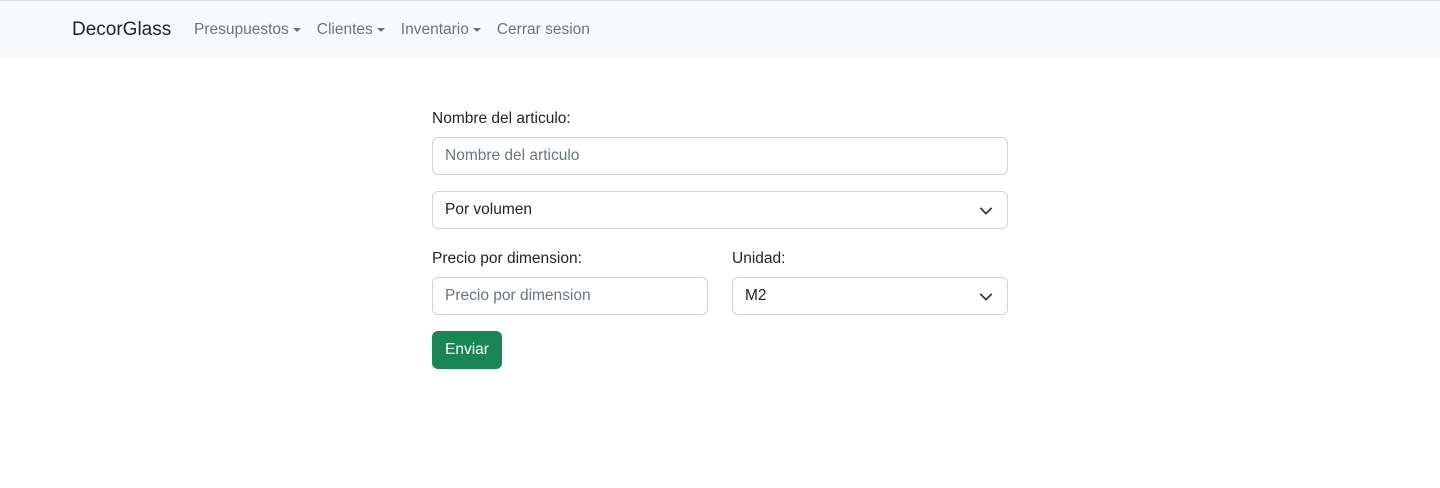 The width and height of the screenshot is (1440, 488). Describe the element at coordinates (344, 29) in the screenshot. I see `nav-item-label: Clientes` at that location.